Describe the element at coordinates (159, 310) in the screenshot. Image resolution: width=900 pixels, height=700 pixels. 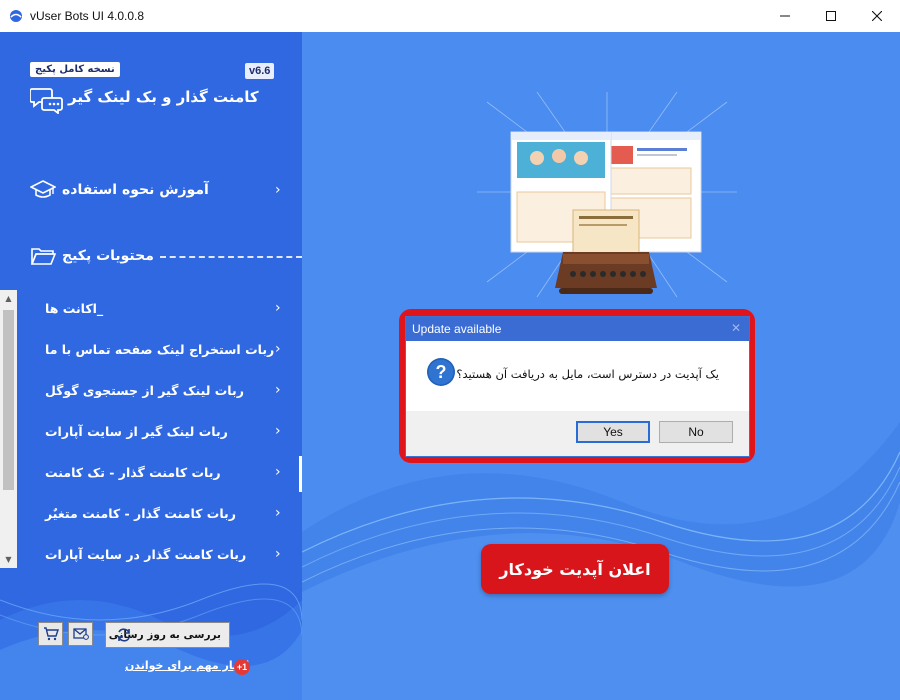
I see `sidebar-item-accounts: _اکانت ها ›` at that location.